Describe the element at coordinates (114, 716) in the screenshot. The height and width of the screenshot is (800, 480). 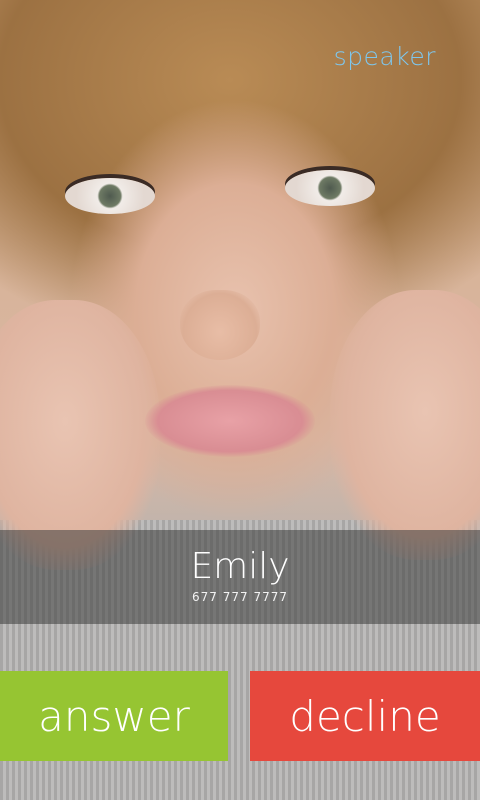
I see `answer-button: answer` at that location.